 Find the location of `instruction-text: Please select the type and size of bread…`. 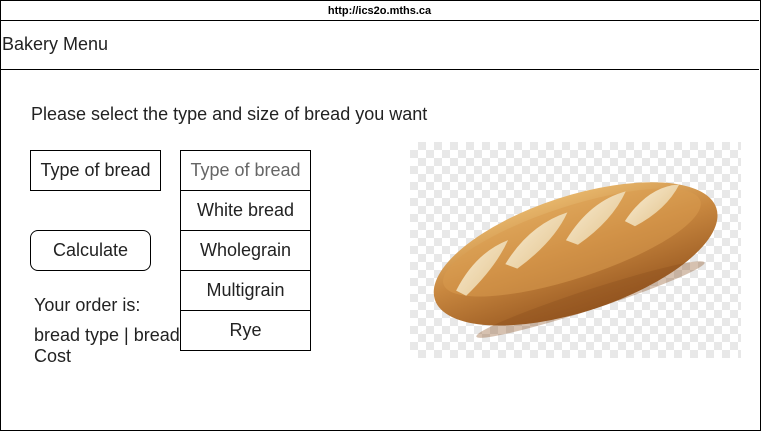

instruction-text: Please select the type and size of bread… is located at coordinates (229, 114).